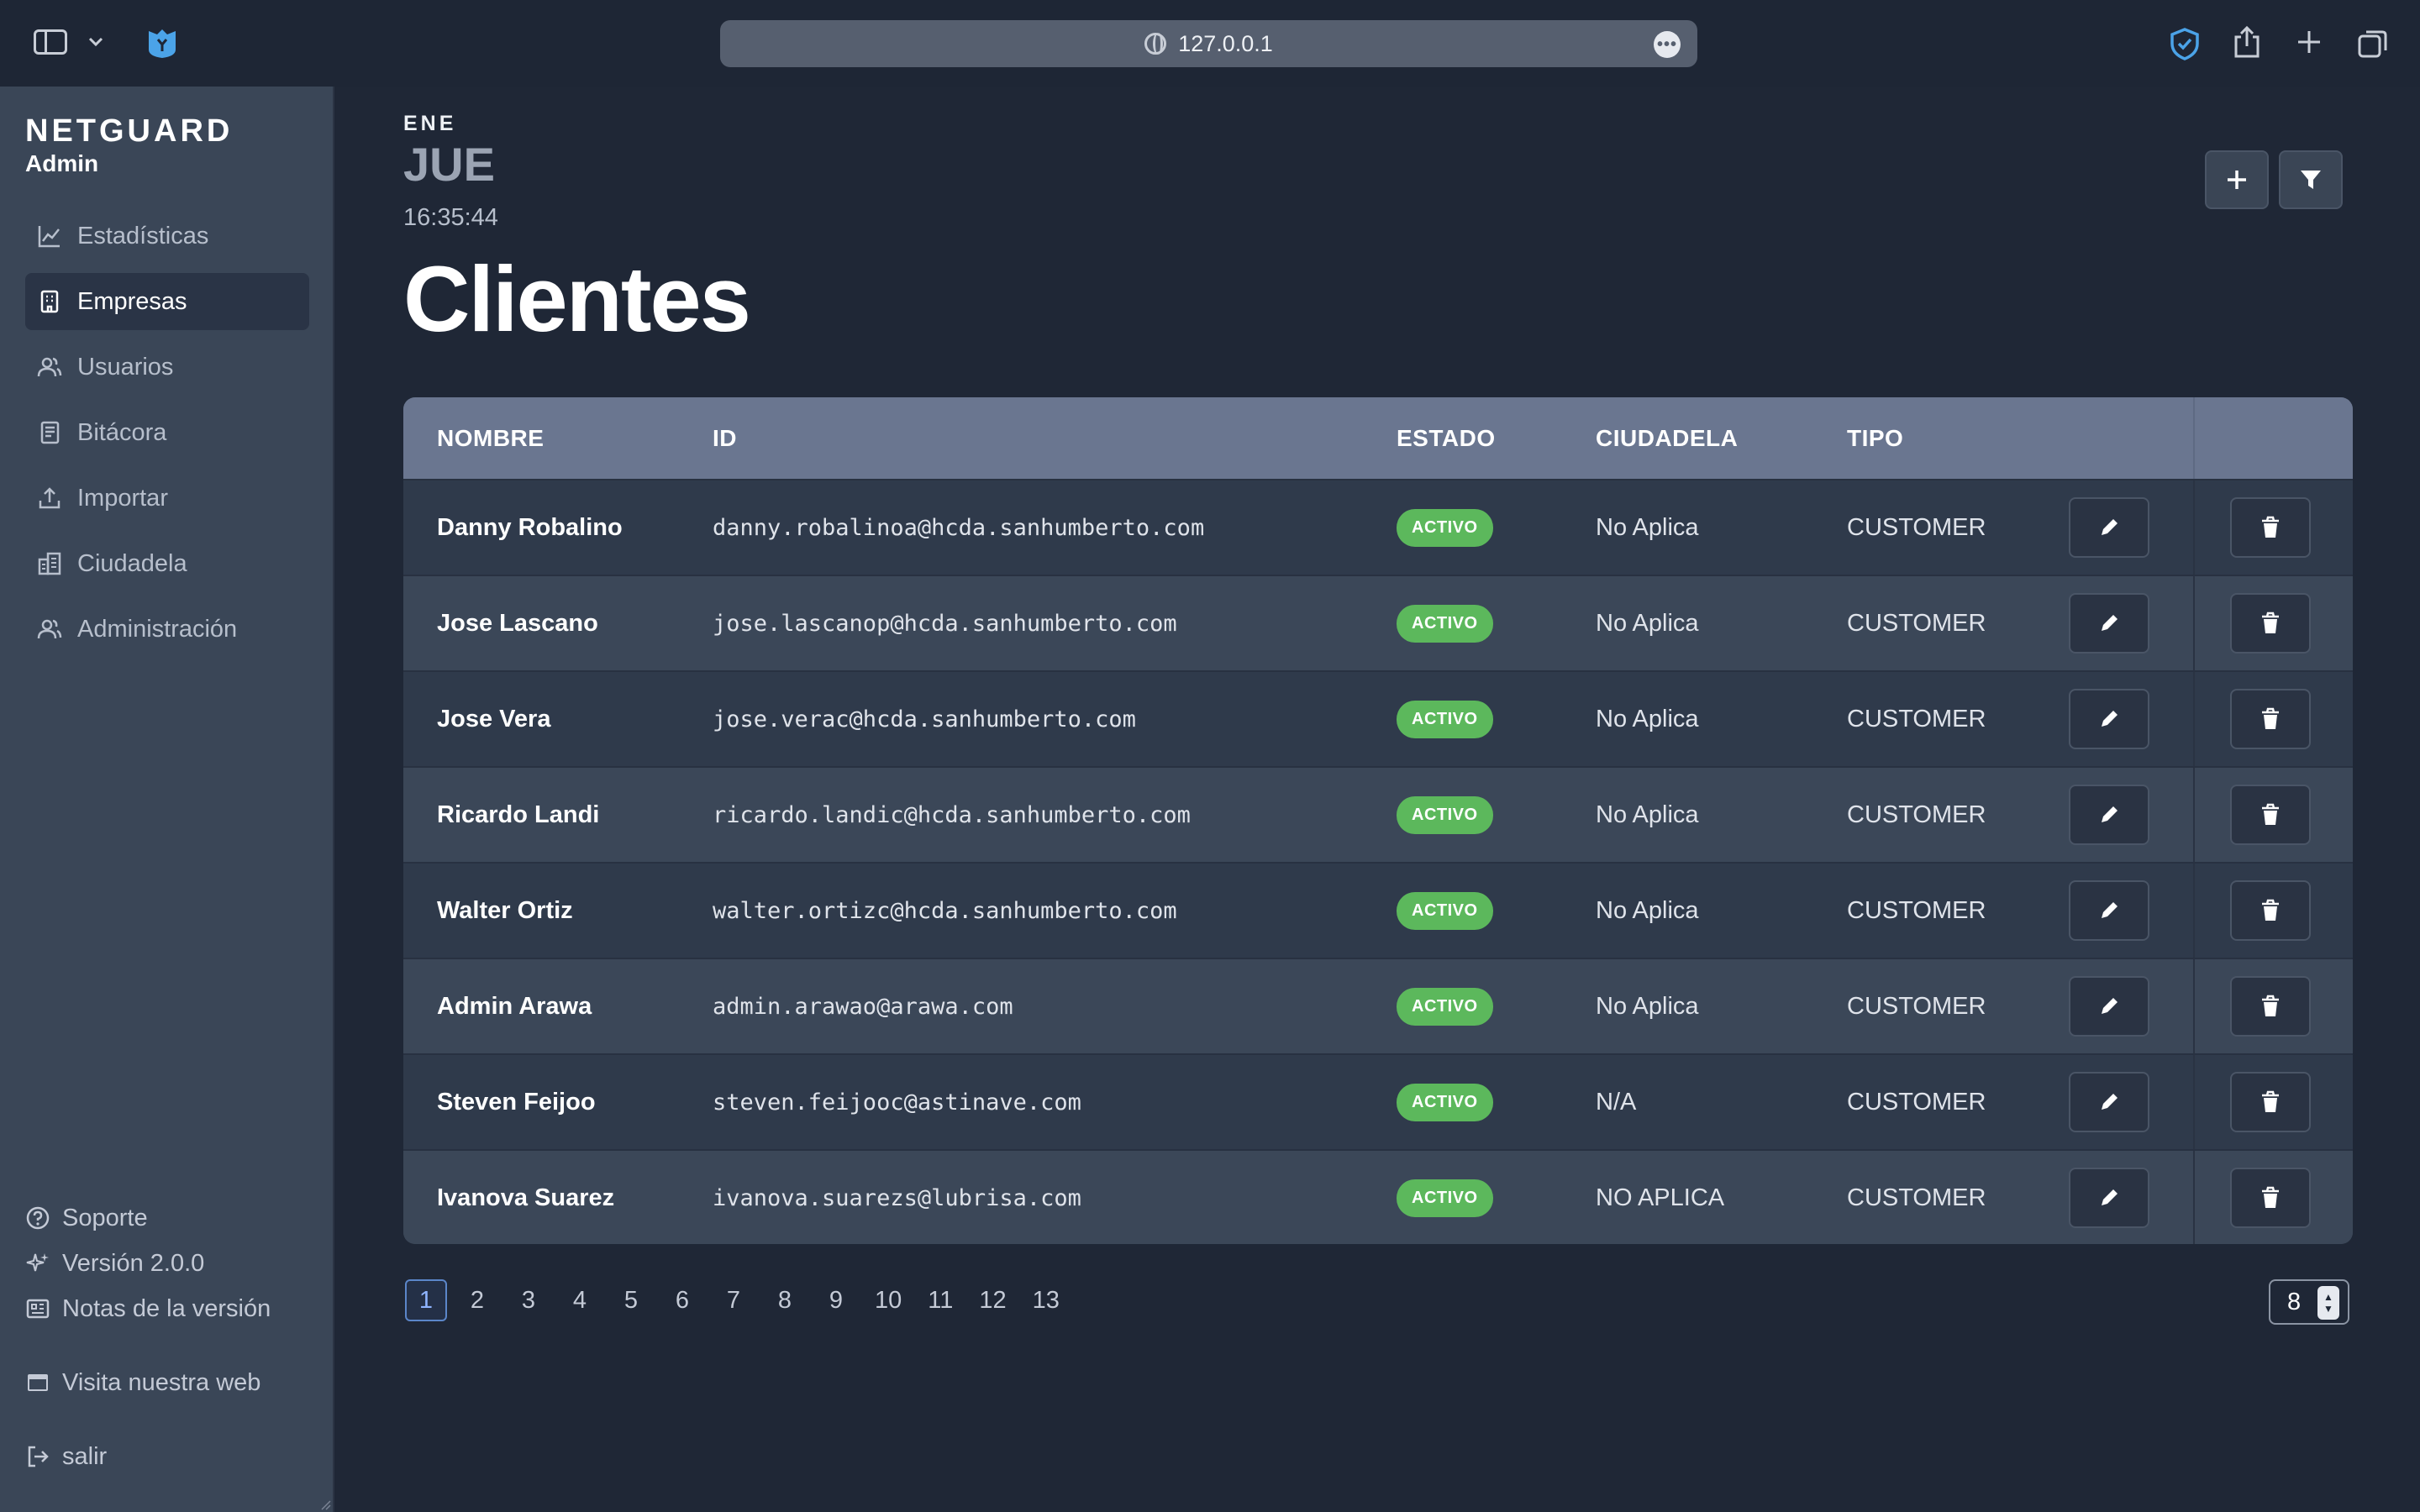 The width and height of the screenshot is (2420, 1512). Describe the element at coordinates (168, 1308) in the screenshot. I see `release-notes-link: Notas de la versión` at that location.